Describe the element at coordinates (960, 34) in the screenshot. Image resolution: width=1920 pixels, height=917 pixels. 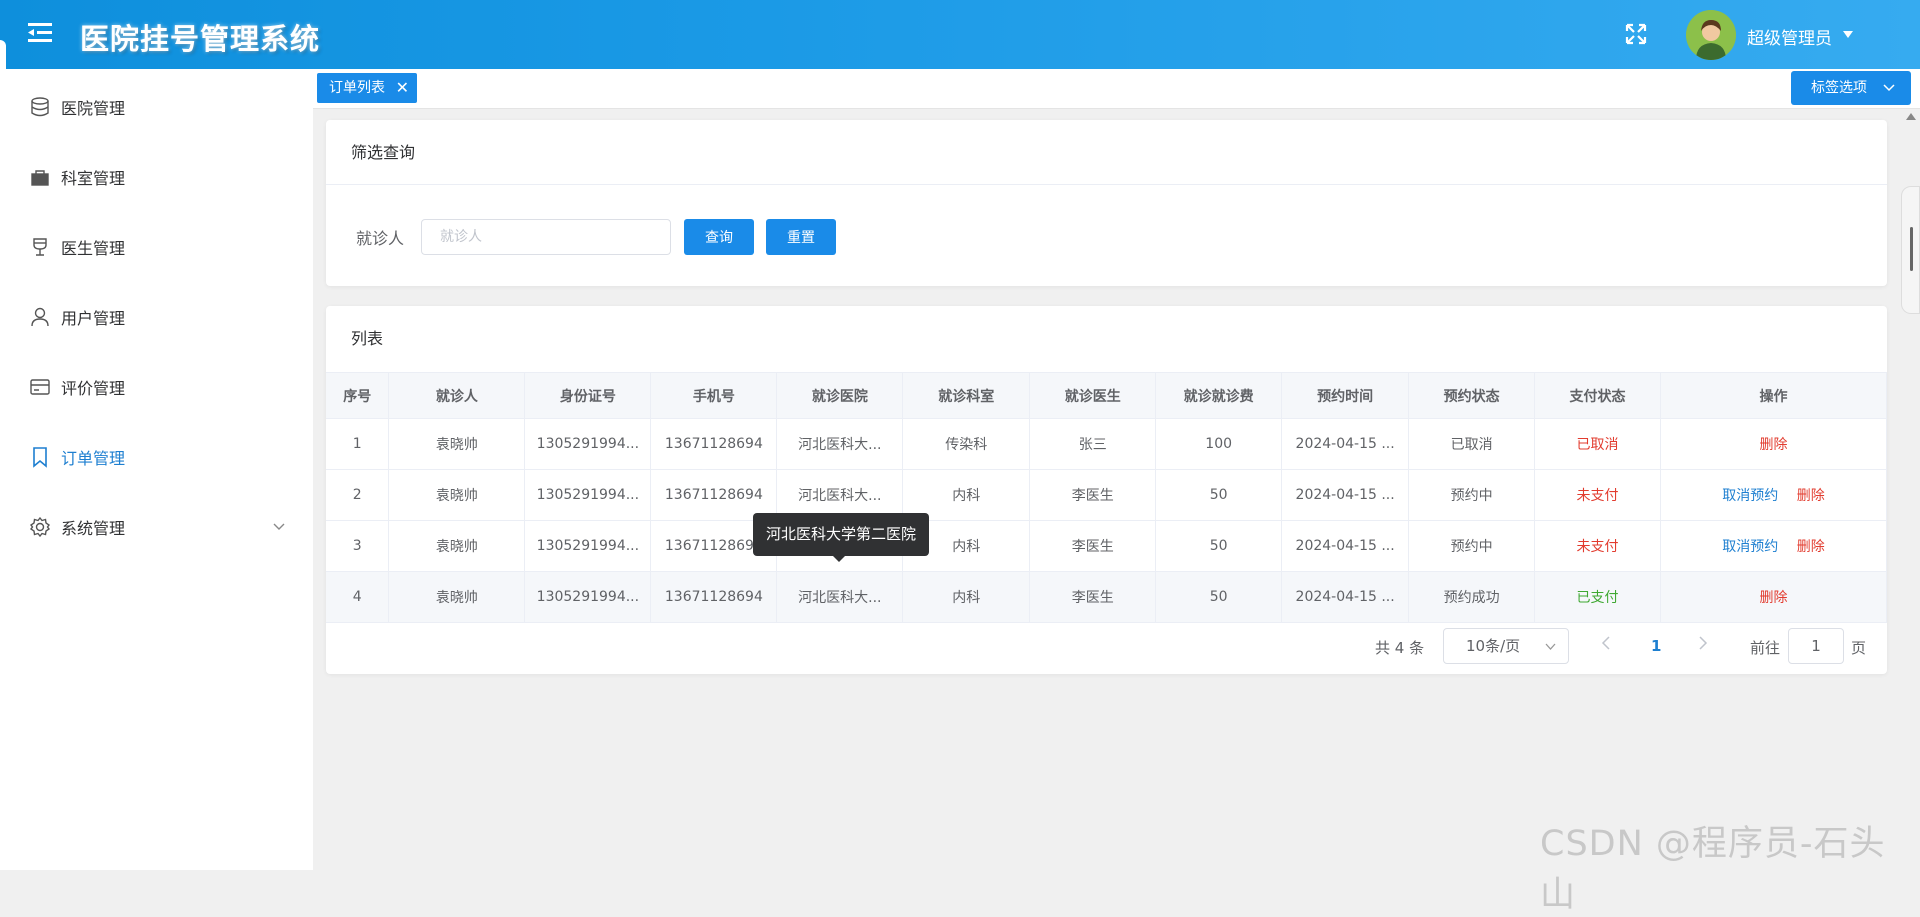
I see `top-header: 医院挂号管理系统 超级管理员` at that location.